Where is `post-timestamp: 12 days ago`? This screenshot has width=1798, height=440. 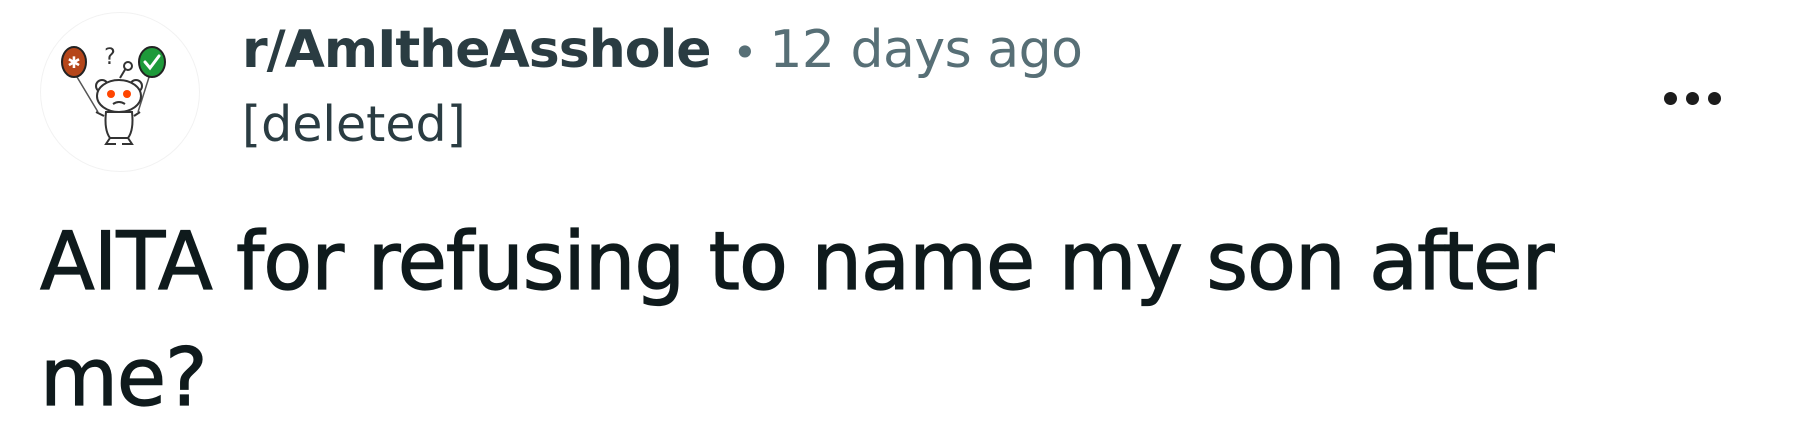
post-timestamp: 12 days ago is located at coordinates (926, 50).